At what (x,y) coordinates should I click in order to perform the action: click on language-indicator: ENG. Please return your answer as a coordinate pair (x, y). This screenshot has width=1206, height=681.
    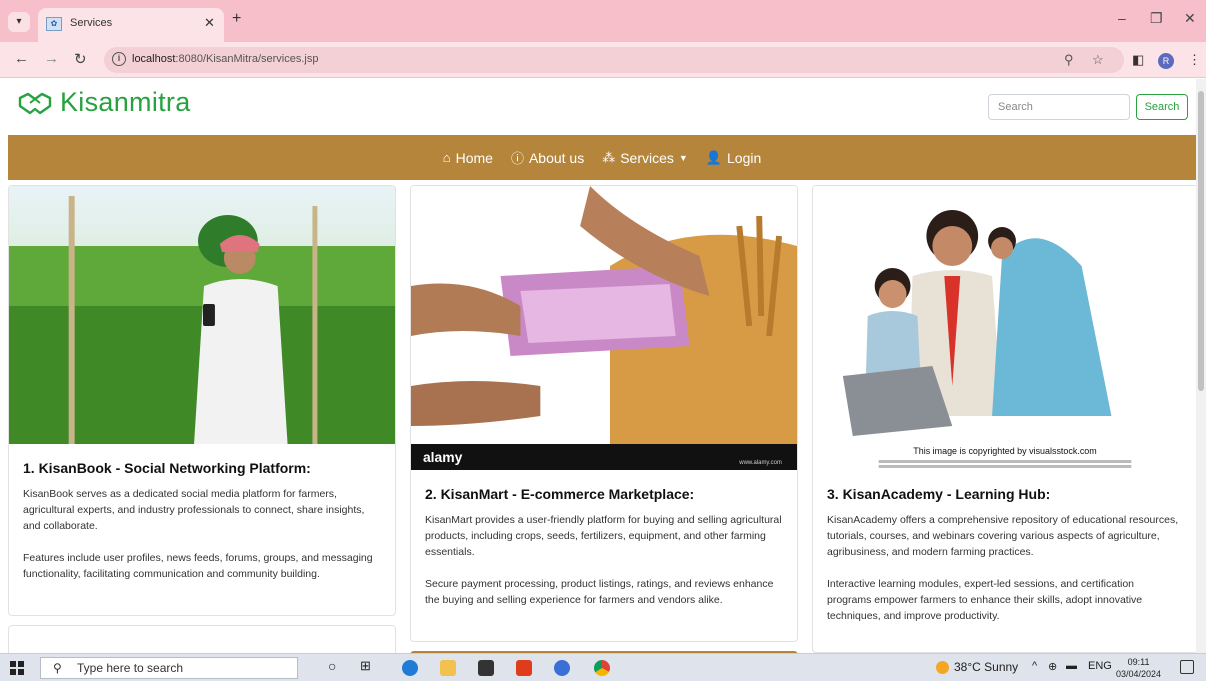
    Looking at the image, I should click on (1100, 666).